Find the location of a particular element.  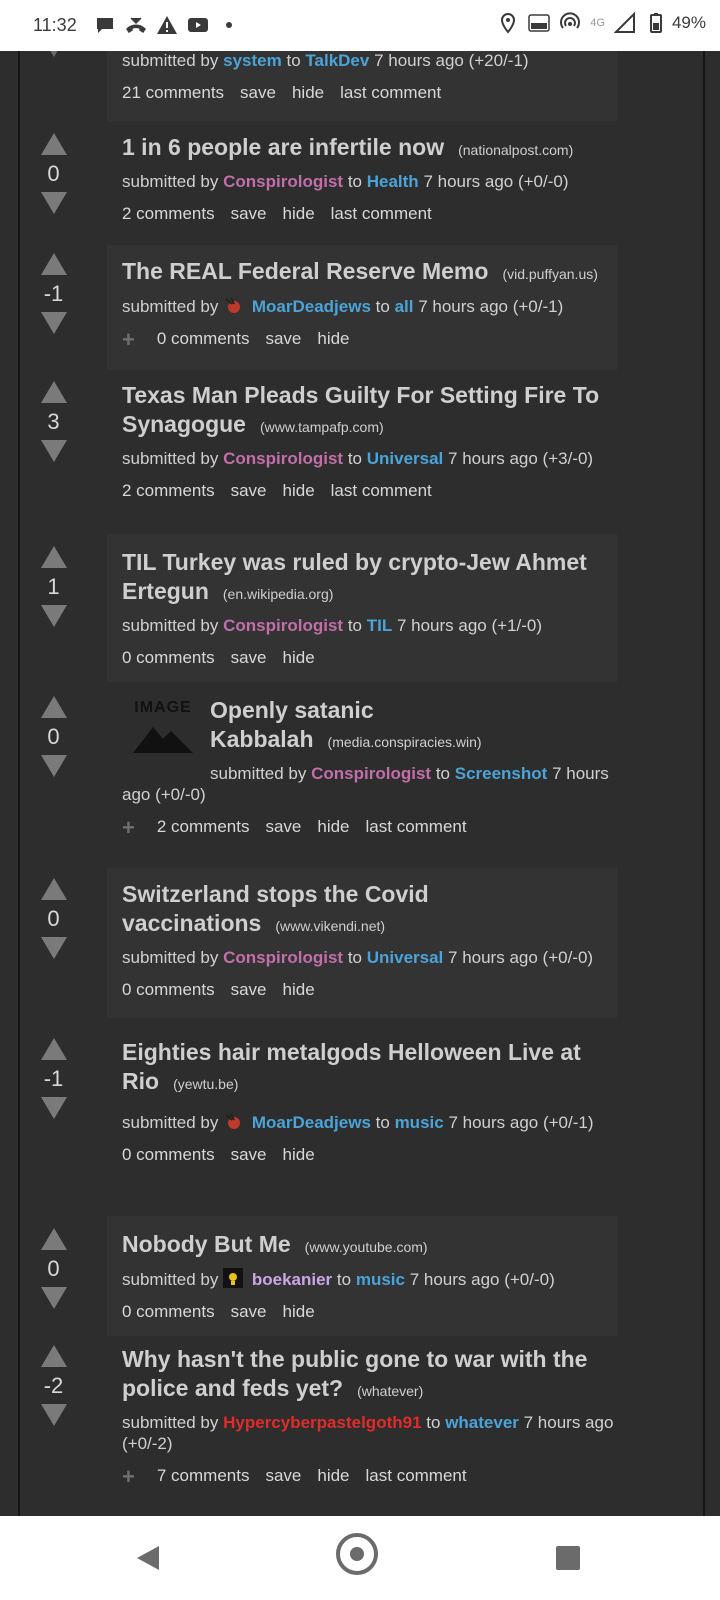

post-domain: (www.youtube.com) is located at coordinates (366, 1247).